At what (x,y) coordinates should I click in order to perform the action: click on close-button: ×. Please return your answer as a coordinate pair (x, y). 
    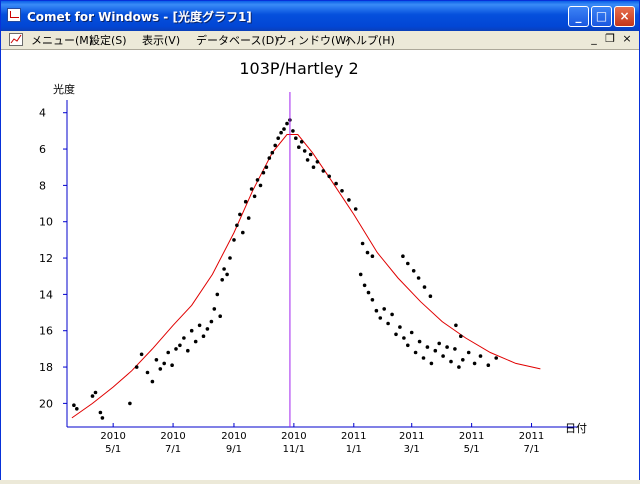
    Looking at the image, I should click on (624, 16).